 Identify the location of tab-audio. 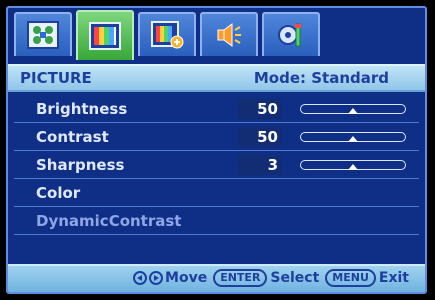
(229, 34).